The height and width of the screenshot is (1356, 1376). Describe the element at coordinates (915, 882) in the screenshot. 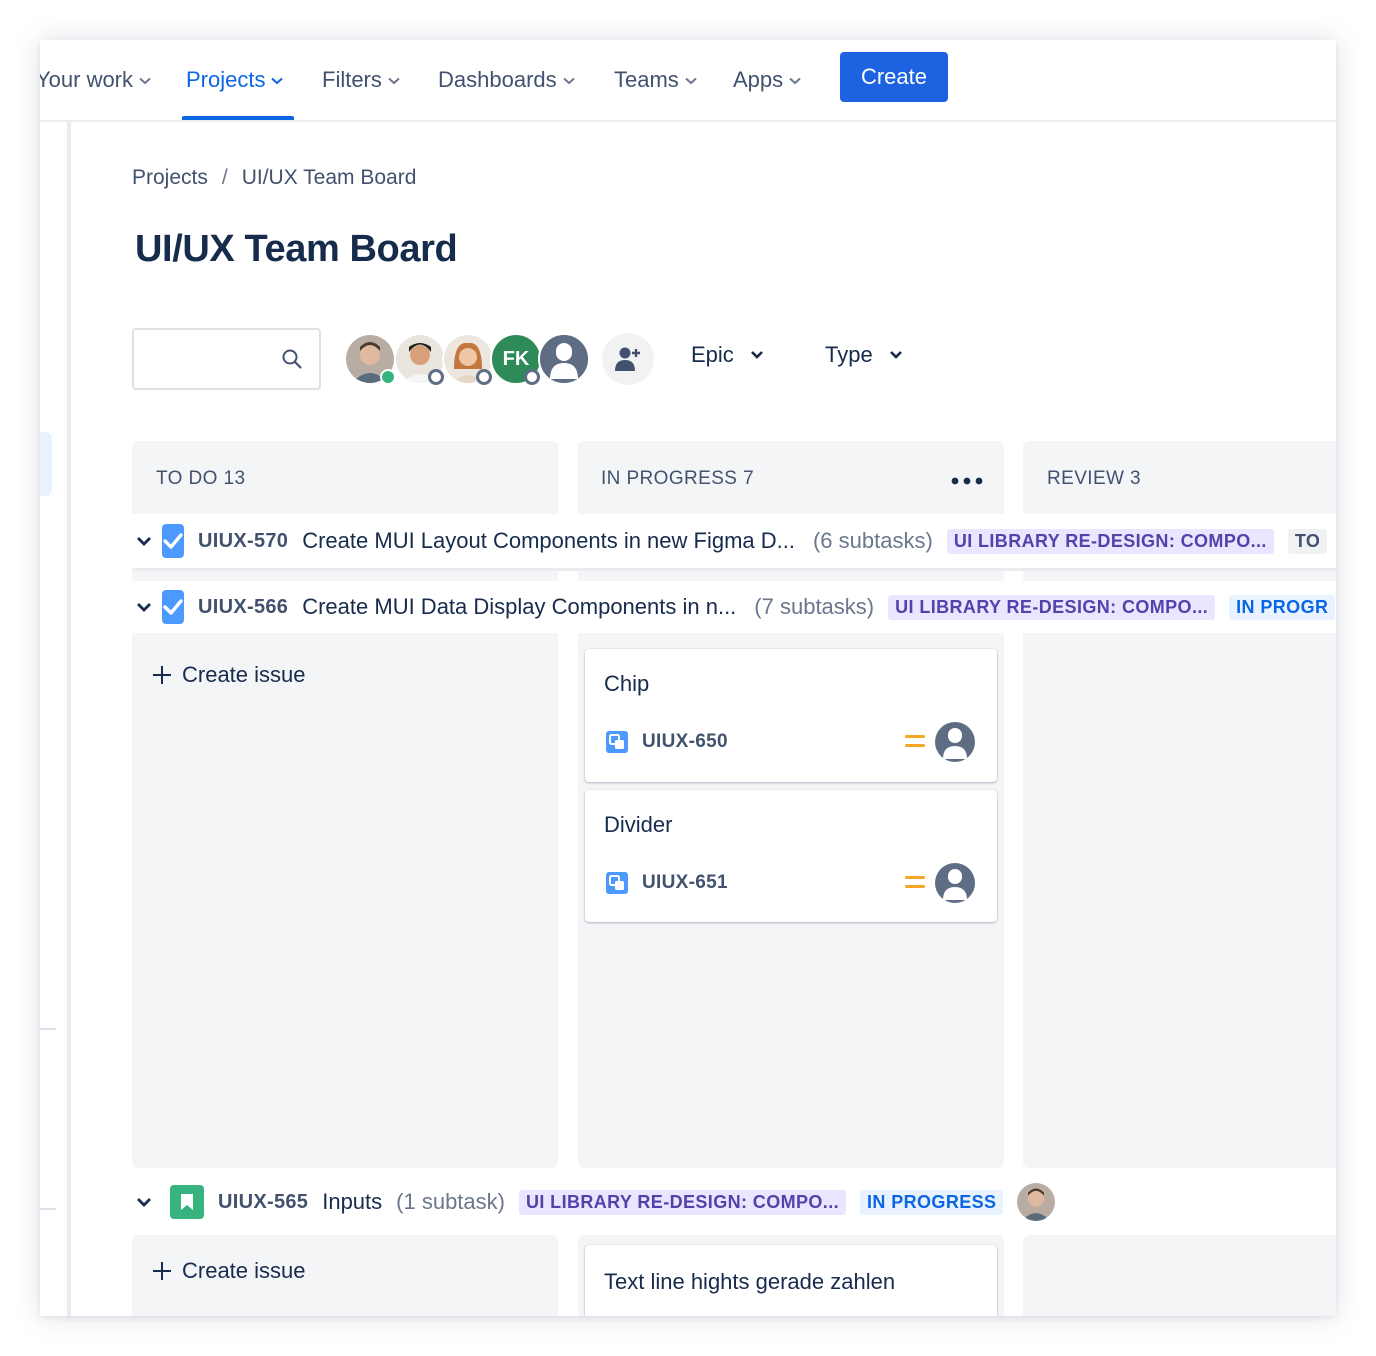

I see `priority-medium-icon` at that location.